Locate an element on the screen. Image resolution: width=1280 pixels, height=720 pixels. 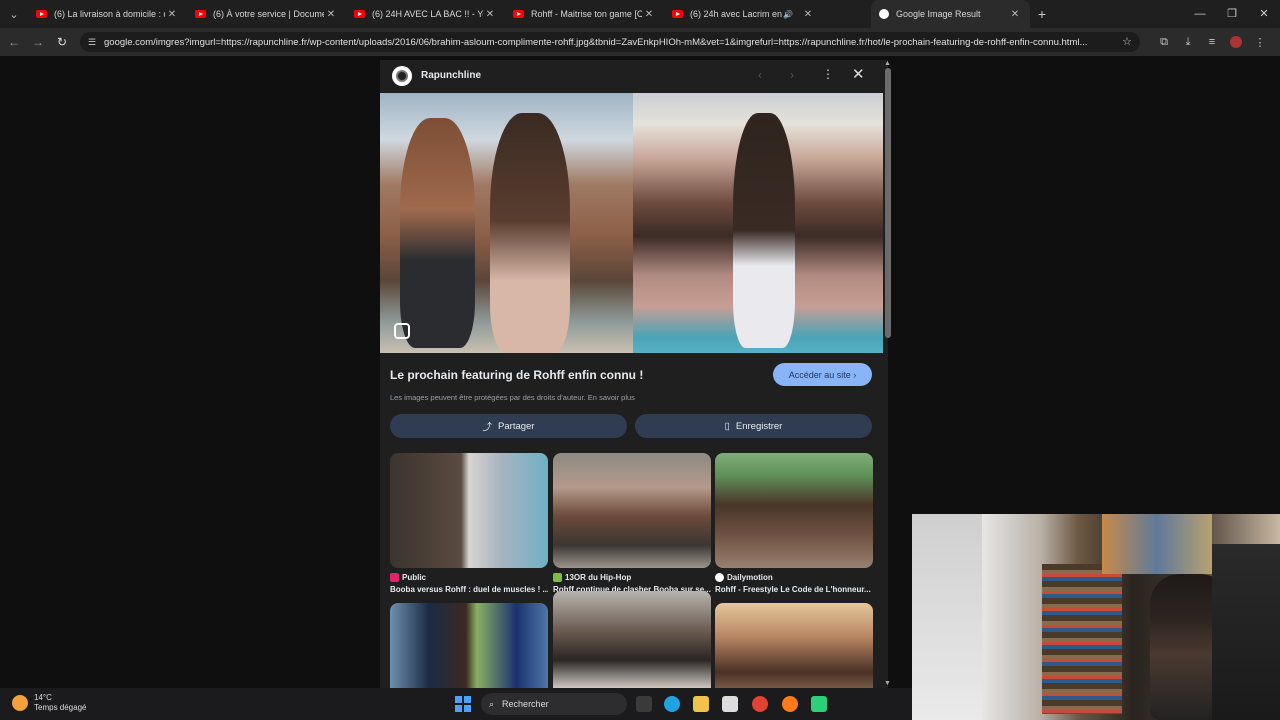
store-icon is located at coordinates (730, 704).